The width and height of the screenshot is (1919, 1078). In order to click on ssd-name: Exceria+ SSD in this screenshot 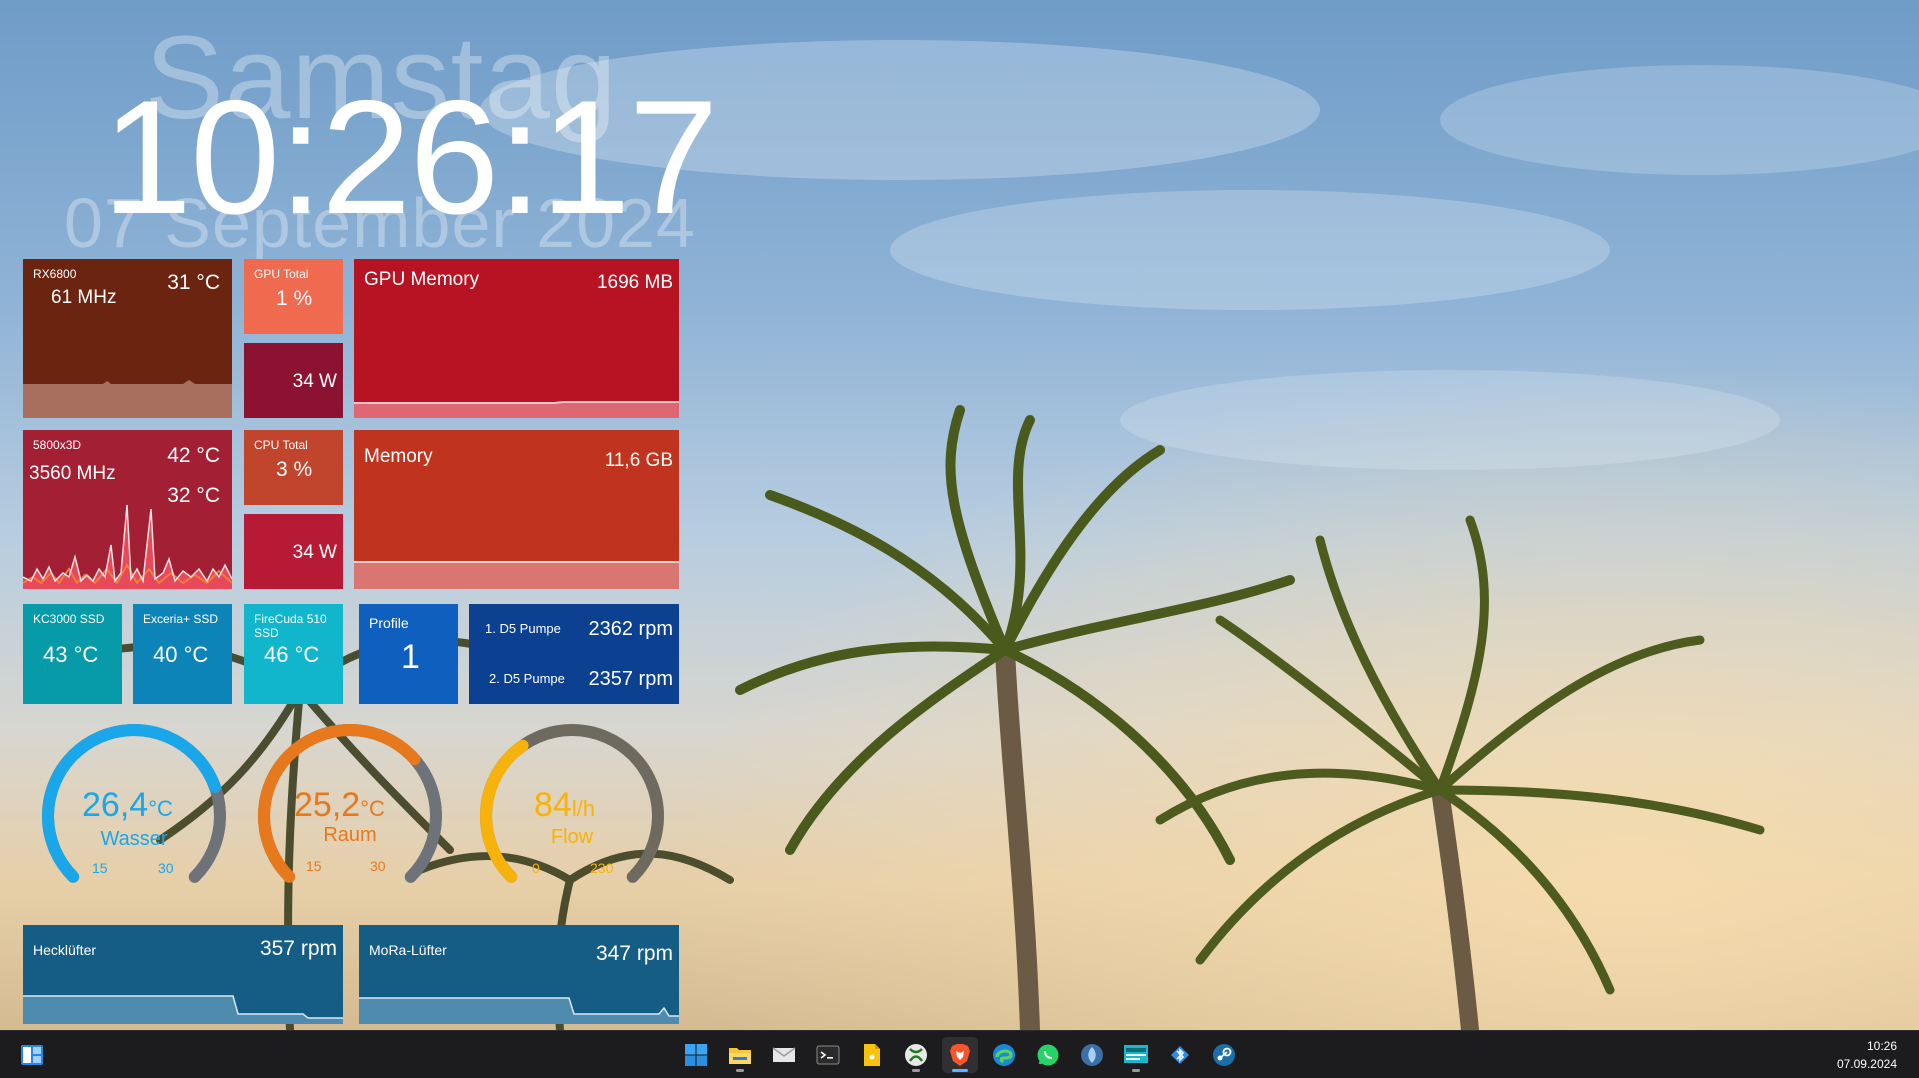, I will do `click(181, 619)`.